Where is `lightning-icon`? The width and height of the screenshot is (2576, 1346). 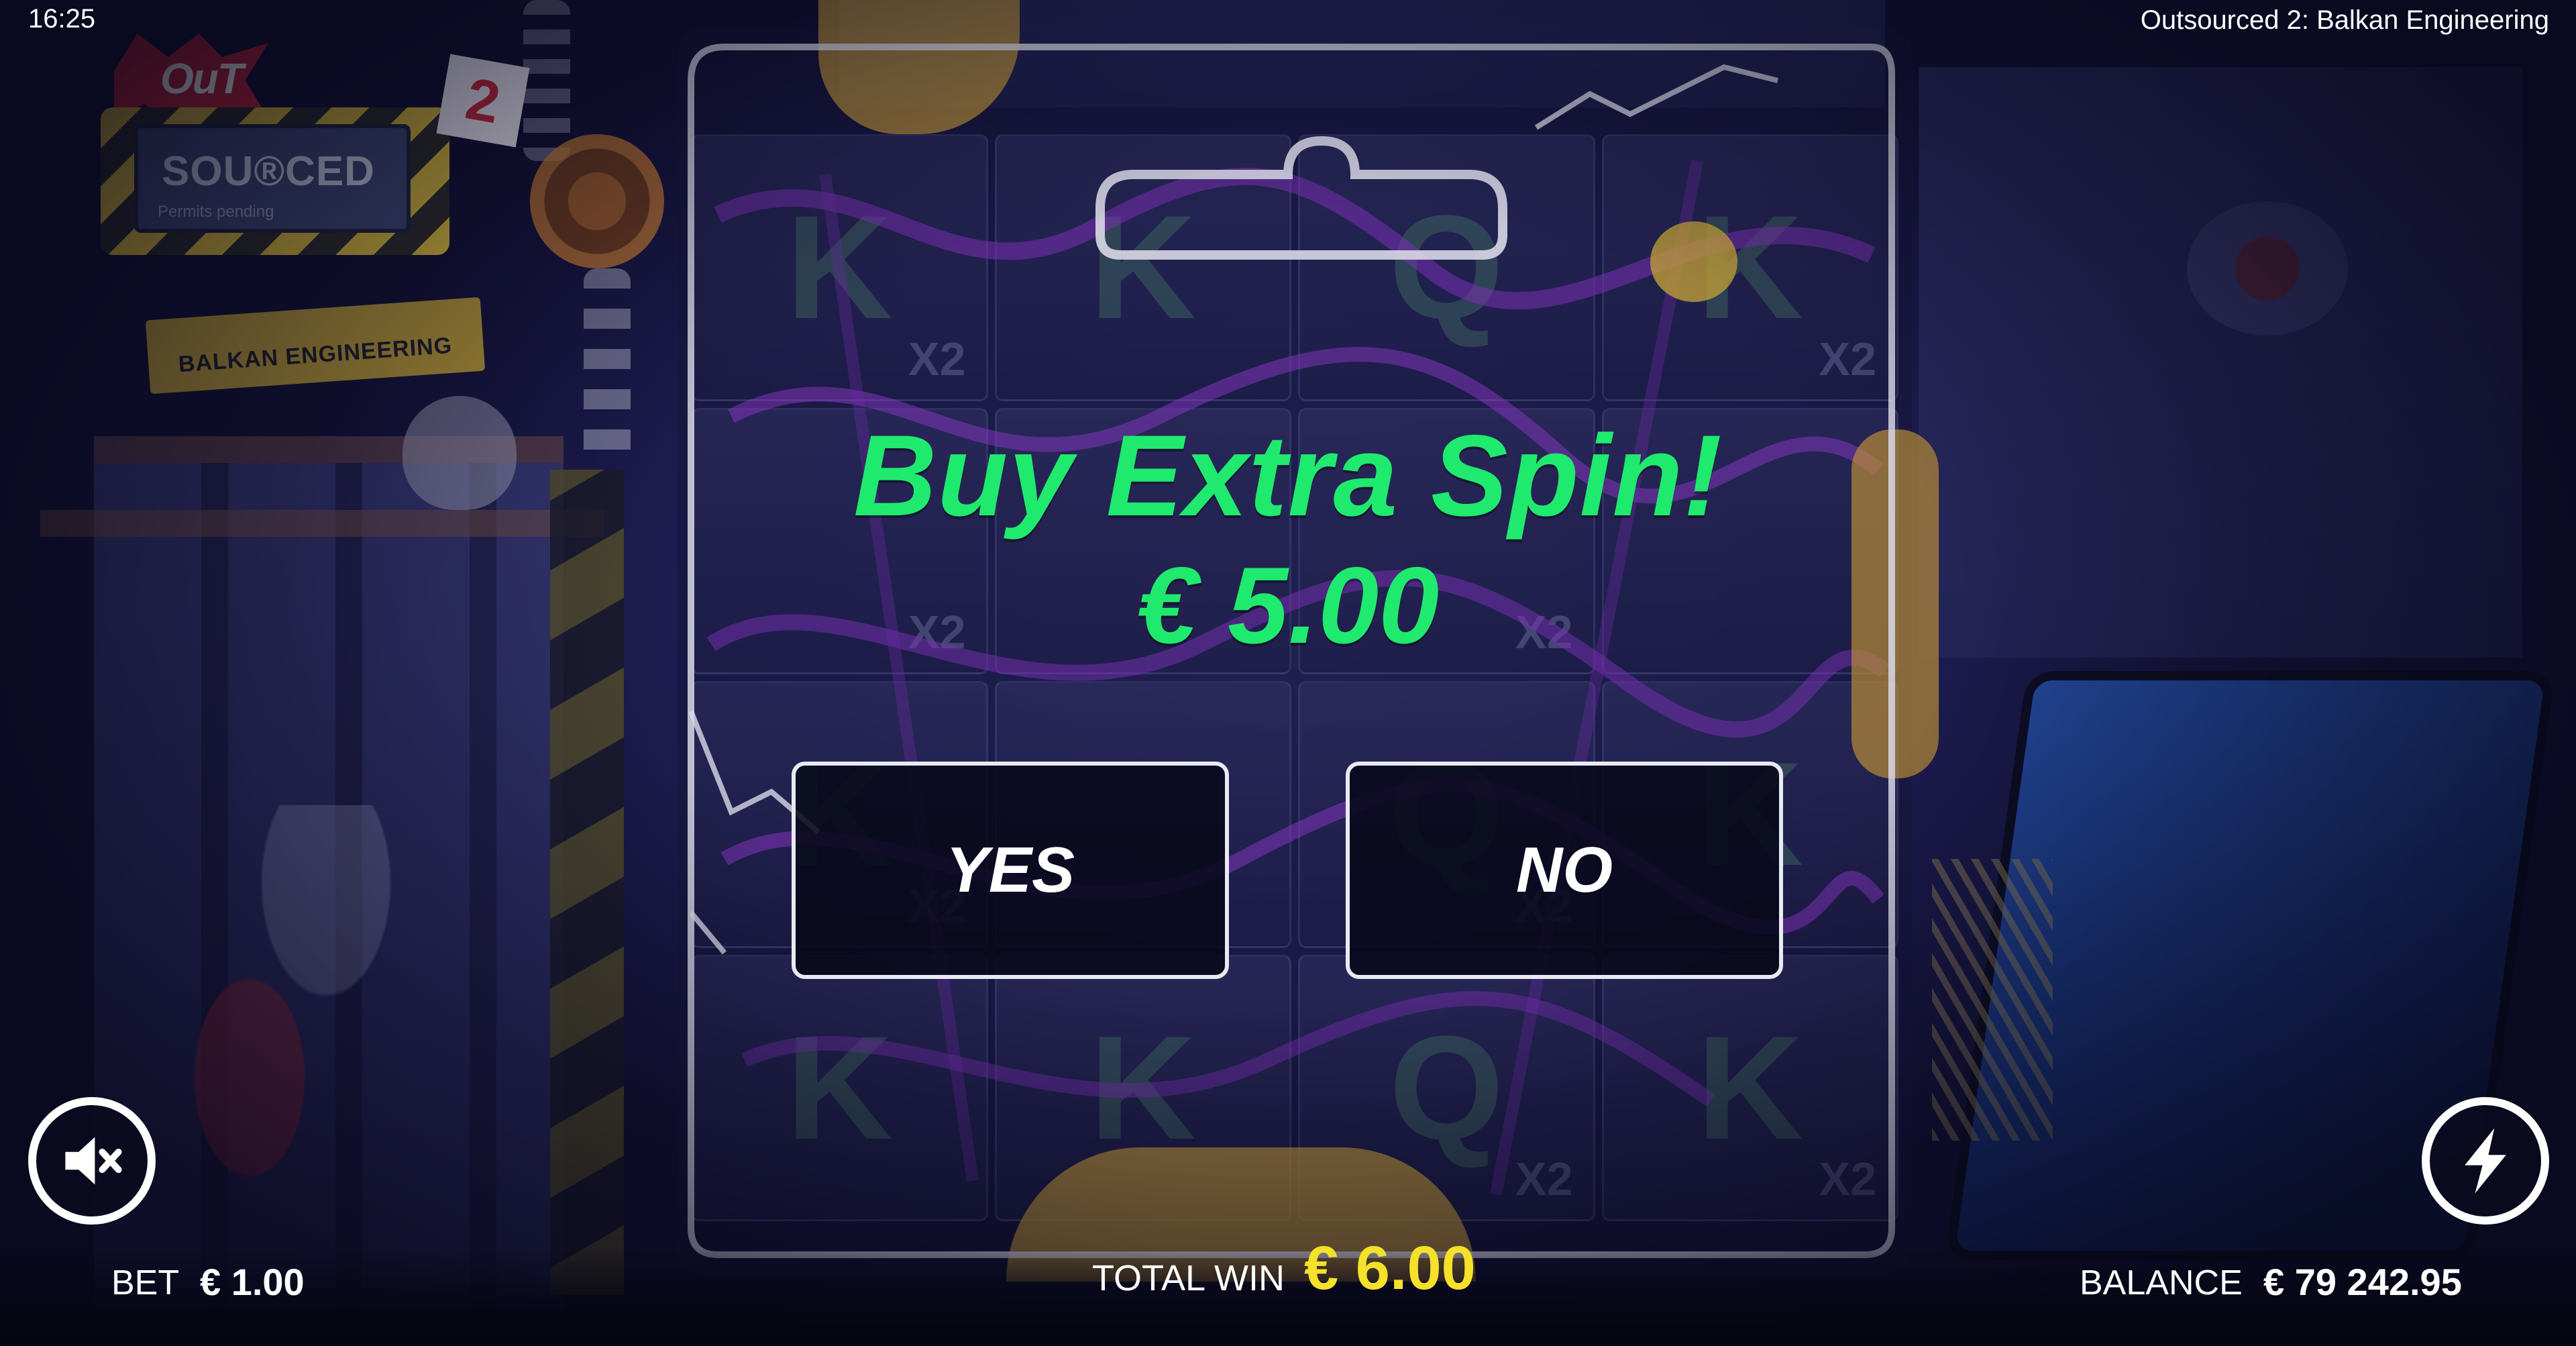 lightning-icon is located at coordinates (2485, 1161).